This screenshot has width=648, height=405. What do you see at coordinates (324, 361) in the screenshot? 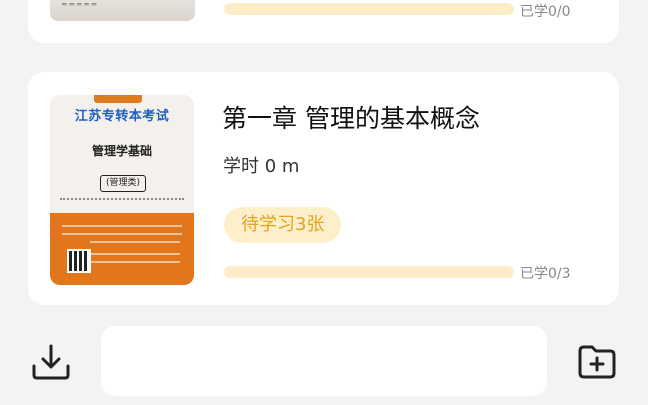
I see `input-field` at bounding box center [324, 361].